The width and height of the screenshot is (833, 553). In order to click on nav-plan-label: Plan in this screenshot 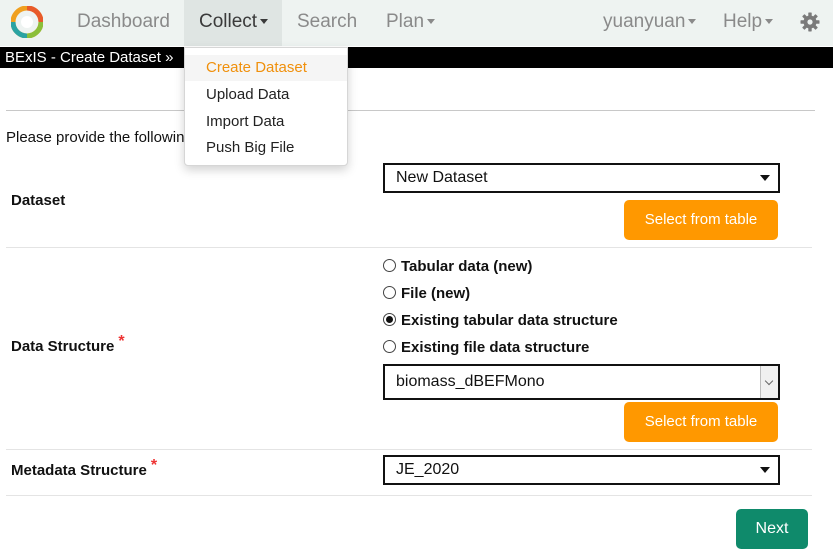, I will do `click(405, 21)`.